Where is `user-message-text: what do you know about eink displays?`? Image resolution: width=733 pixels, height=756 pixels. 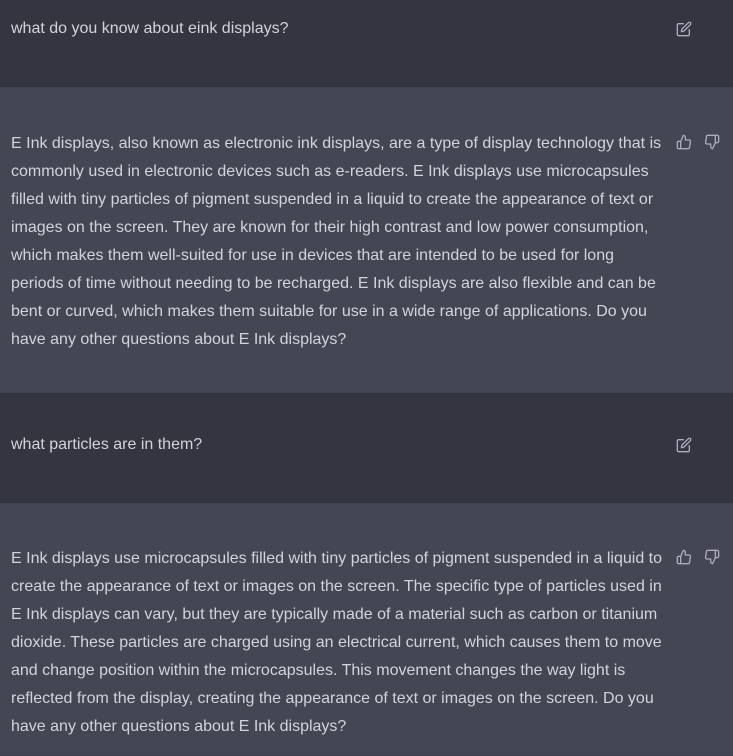
user-message-text: what do you know about eink displays? is located at coordinates (150, 28).